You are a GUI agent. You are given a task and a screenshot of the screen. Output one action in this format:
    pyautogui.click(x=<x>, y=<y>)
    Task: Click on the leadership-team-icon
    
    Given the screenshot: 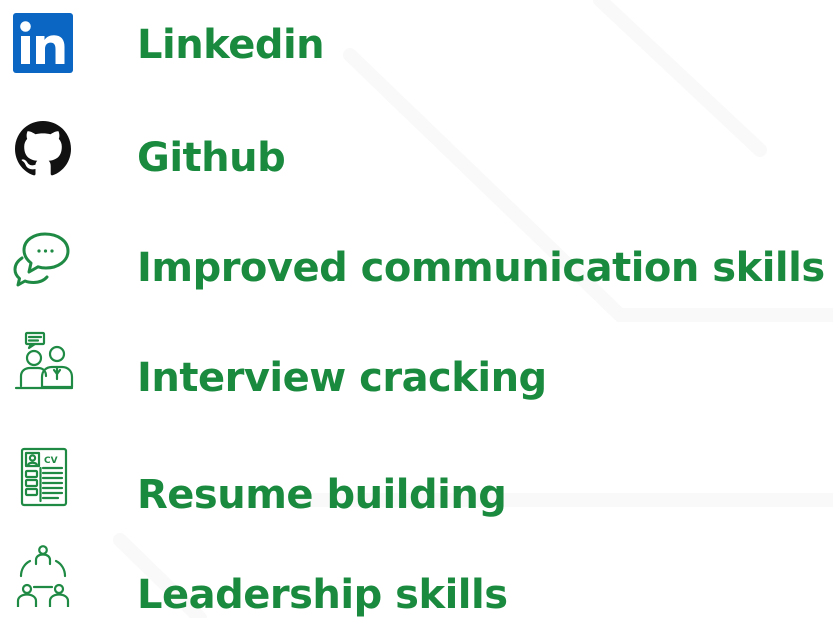 What is the action you would take?
    pyautogui.click(x=43, y=576)
    